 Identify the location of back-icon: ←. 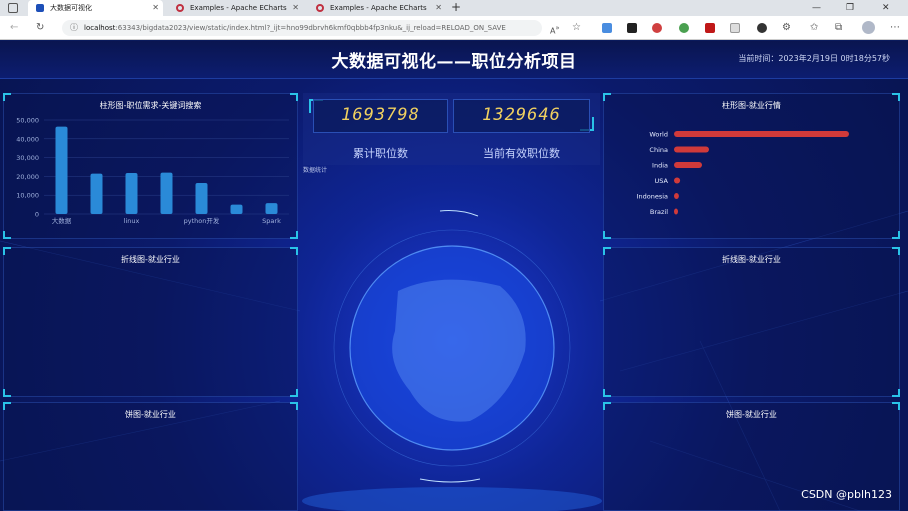
(14, 28).